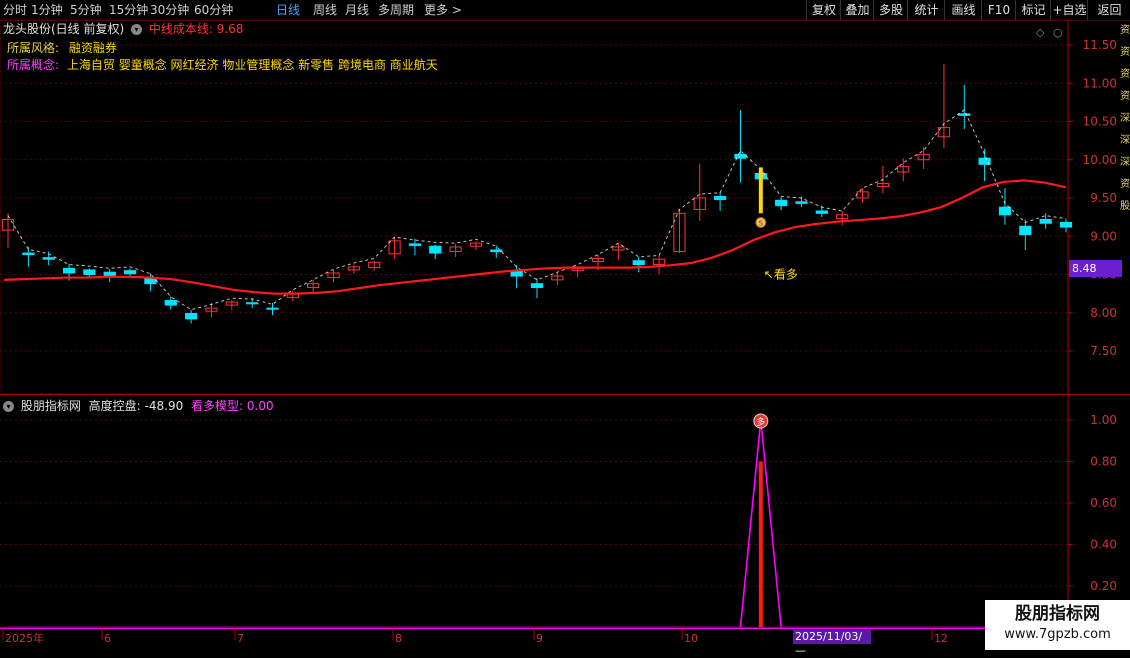 This screenshot has height=658, width=1130. Describe the element at coordinates (86, 10) in the screenshot. I see `period-tab-2: 5分钟` at that location.